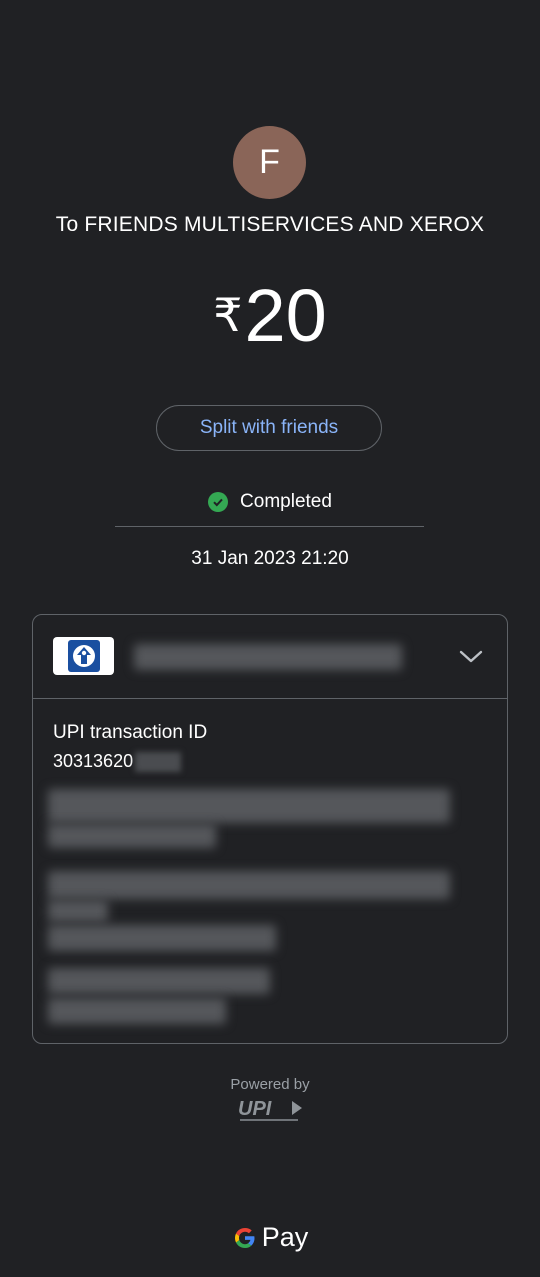 The image size is (540, 1277). Describe the element at coordinates (270, 558) in the screenshot. I see `transaction-datetime: 31 Jan 2023 21:20` at that location.